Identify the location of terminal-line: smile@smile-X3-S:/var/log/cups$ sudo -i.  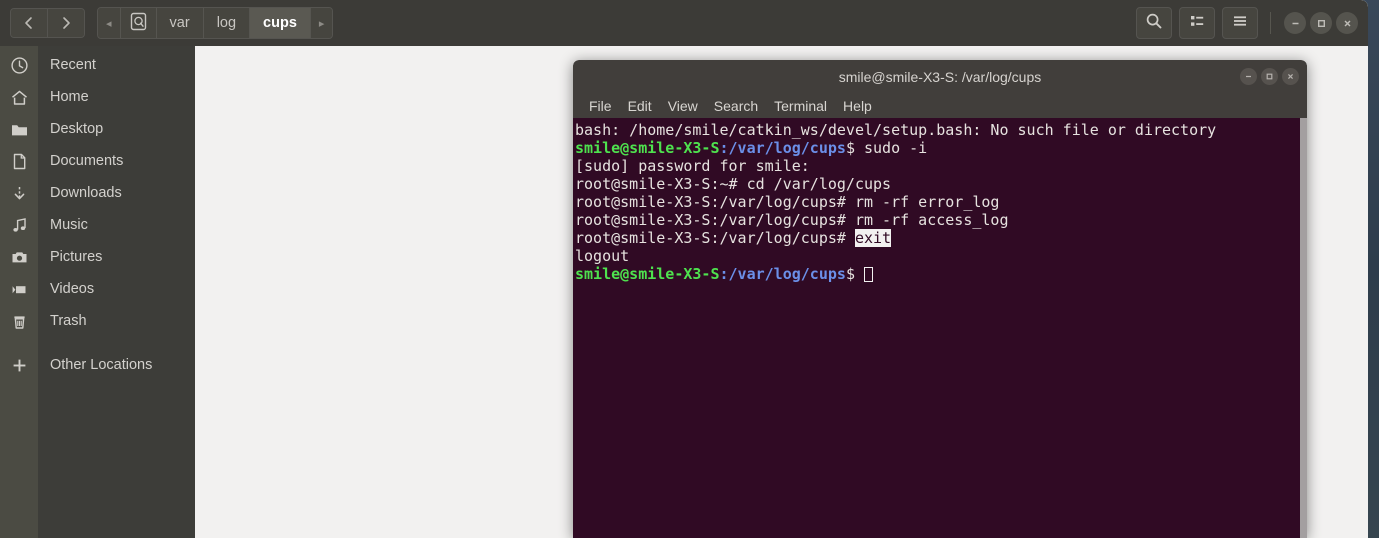
(941, 148).